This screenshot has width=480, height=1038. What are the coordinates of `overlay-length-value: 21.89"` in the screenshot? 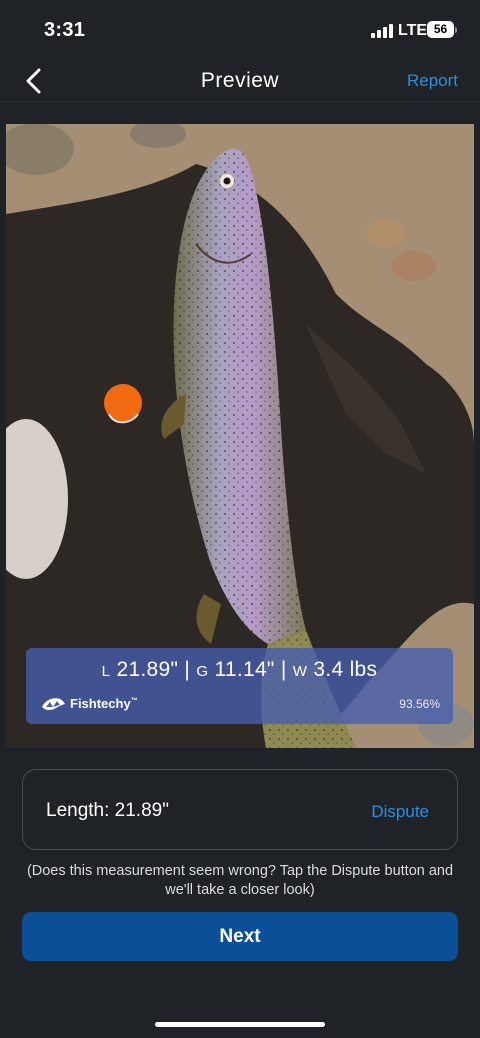 It's located at (147, 669).